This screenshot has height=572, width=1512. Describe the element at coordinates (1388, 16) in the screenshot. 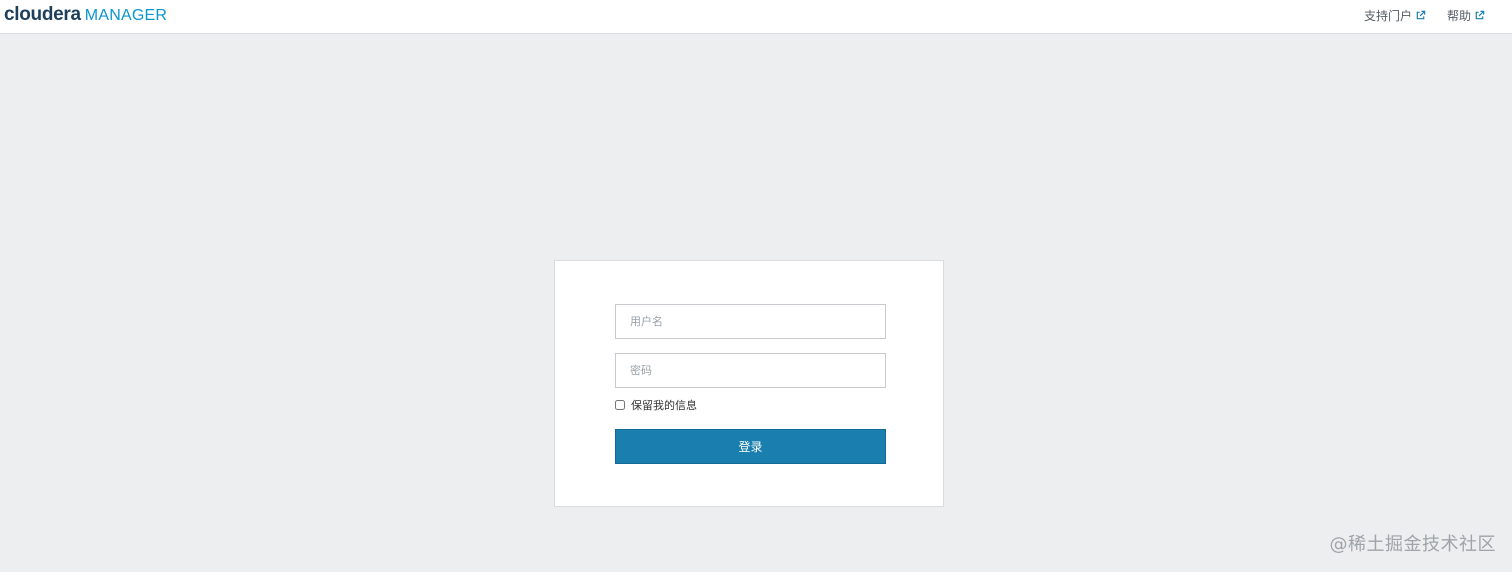

I see `support-portal-label: 支持门户` at that location.